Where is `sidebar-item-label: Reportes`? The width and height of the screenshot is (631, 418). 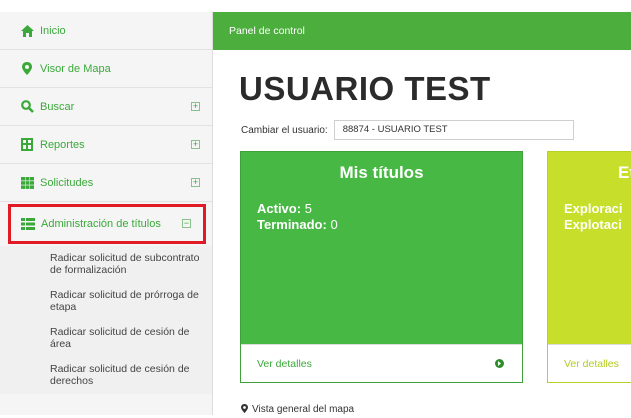
sidebar-item-label: Reportes is located at coordinates (62, 144).